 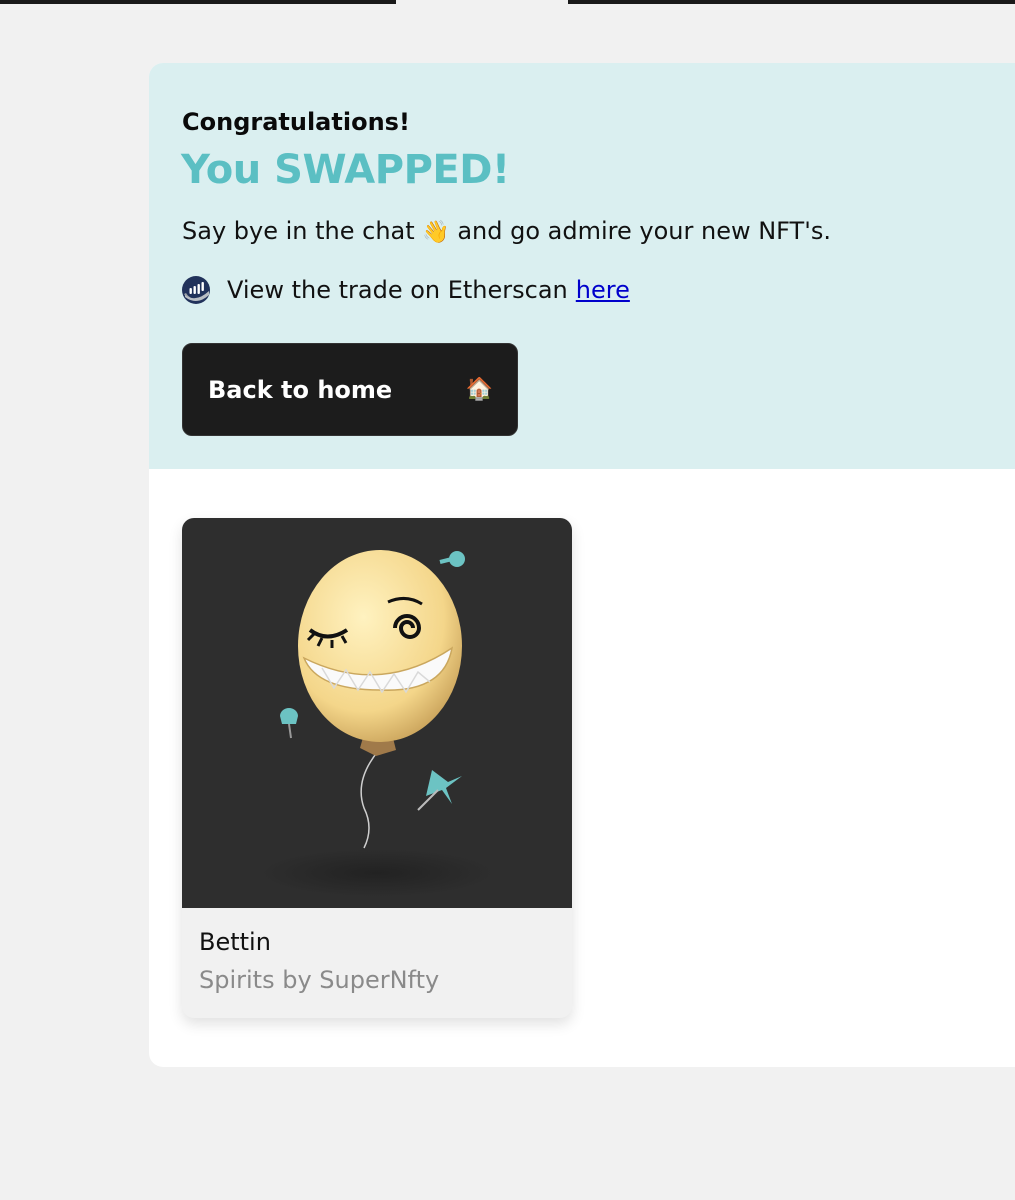 What do you see at coordinates (791, 2) in the screenshot?
I see `top-bar-segment-right` at bounding box center [791, 2].